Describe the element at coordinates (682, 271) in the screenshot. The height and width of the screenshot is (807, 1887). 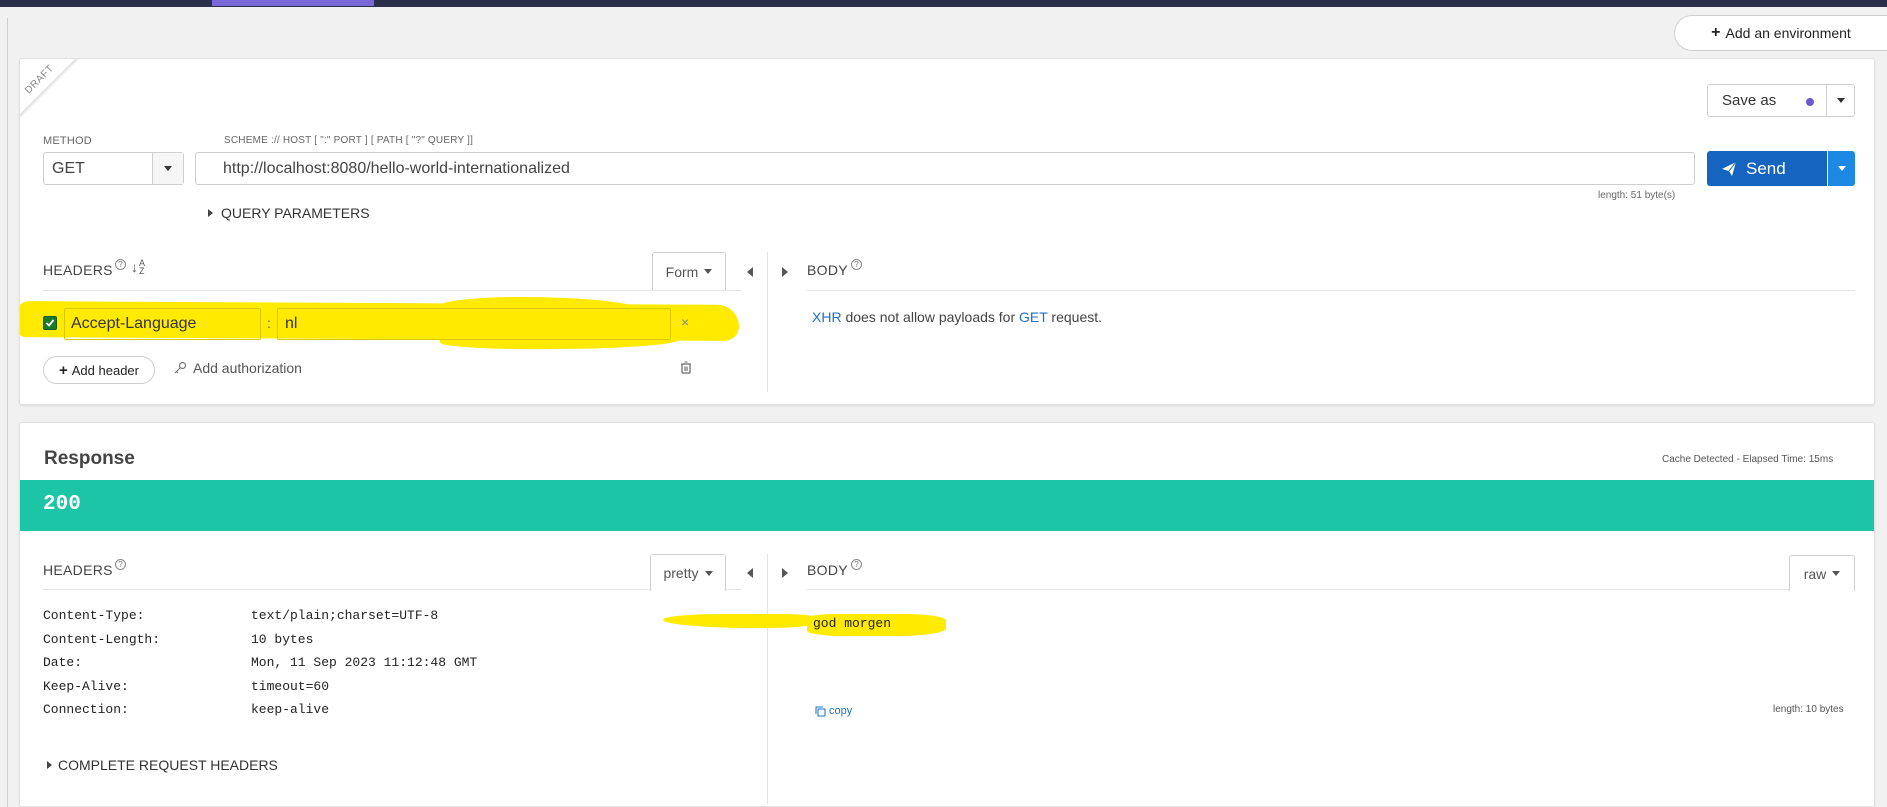
I see `headers-mode-value: Form` at that location.